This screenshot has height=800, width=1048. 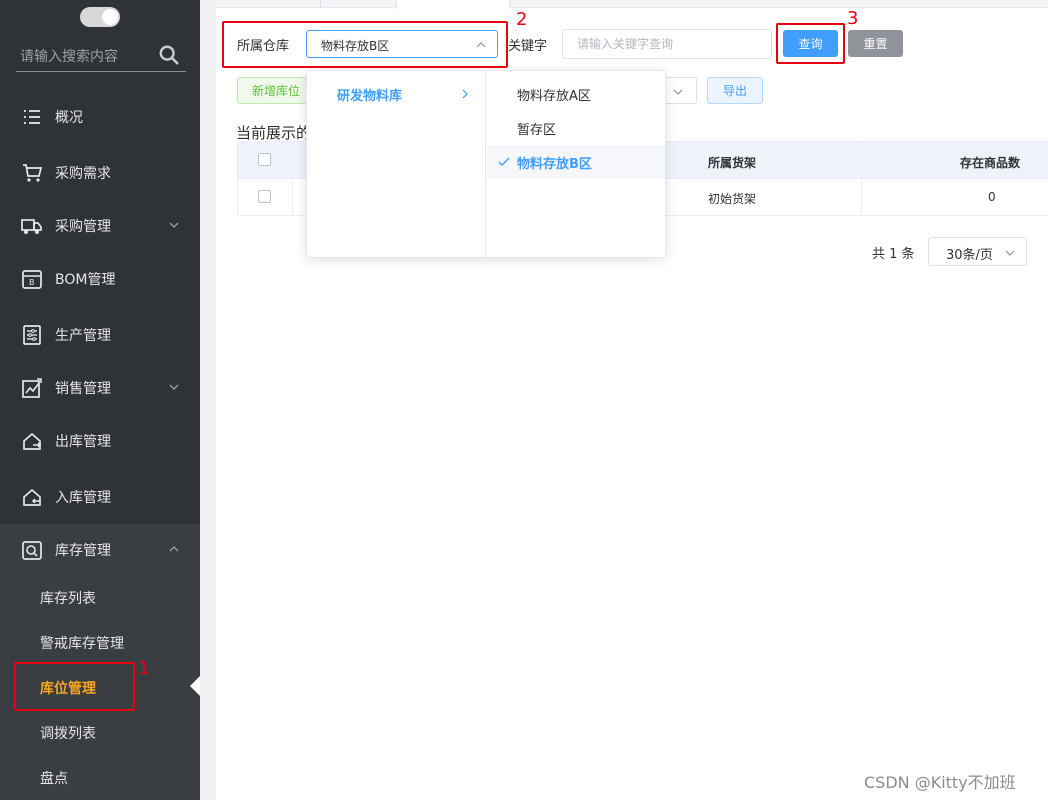 What do you see at coordinates (85, 280) in the screenshot?
I see `menu-label: BOM管理` at bounding box center [85, 280].